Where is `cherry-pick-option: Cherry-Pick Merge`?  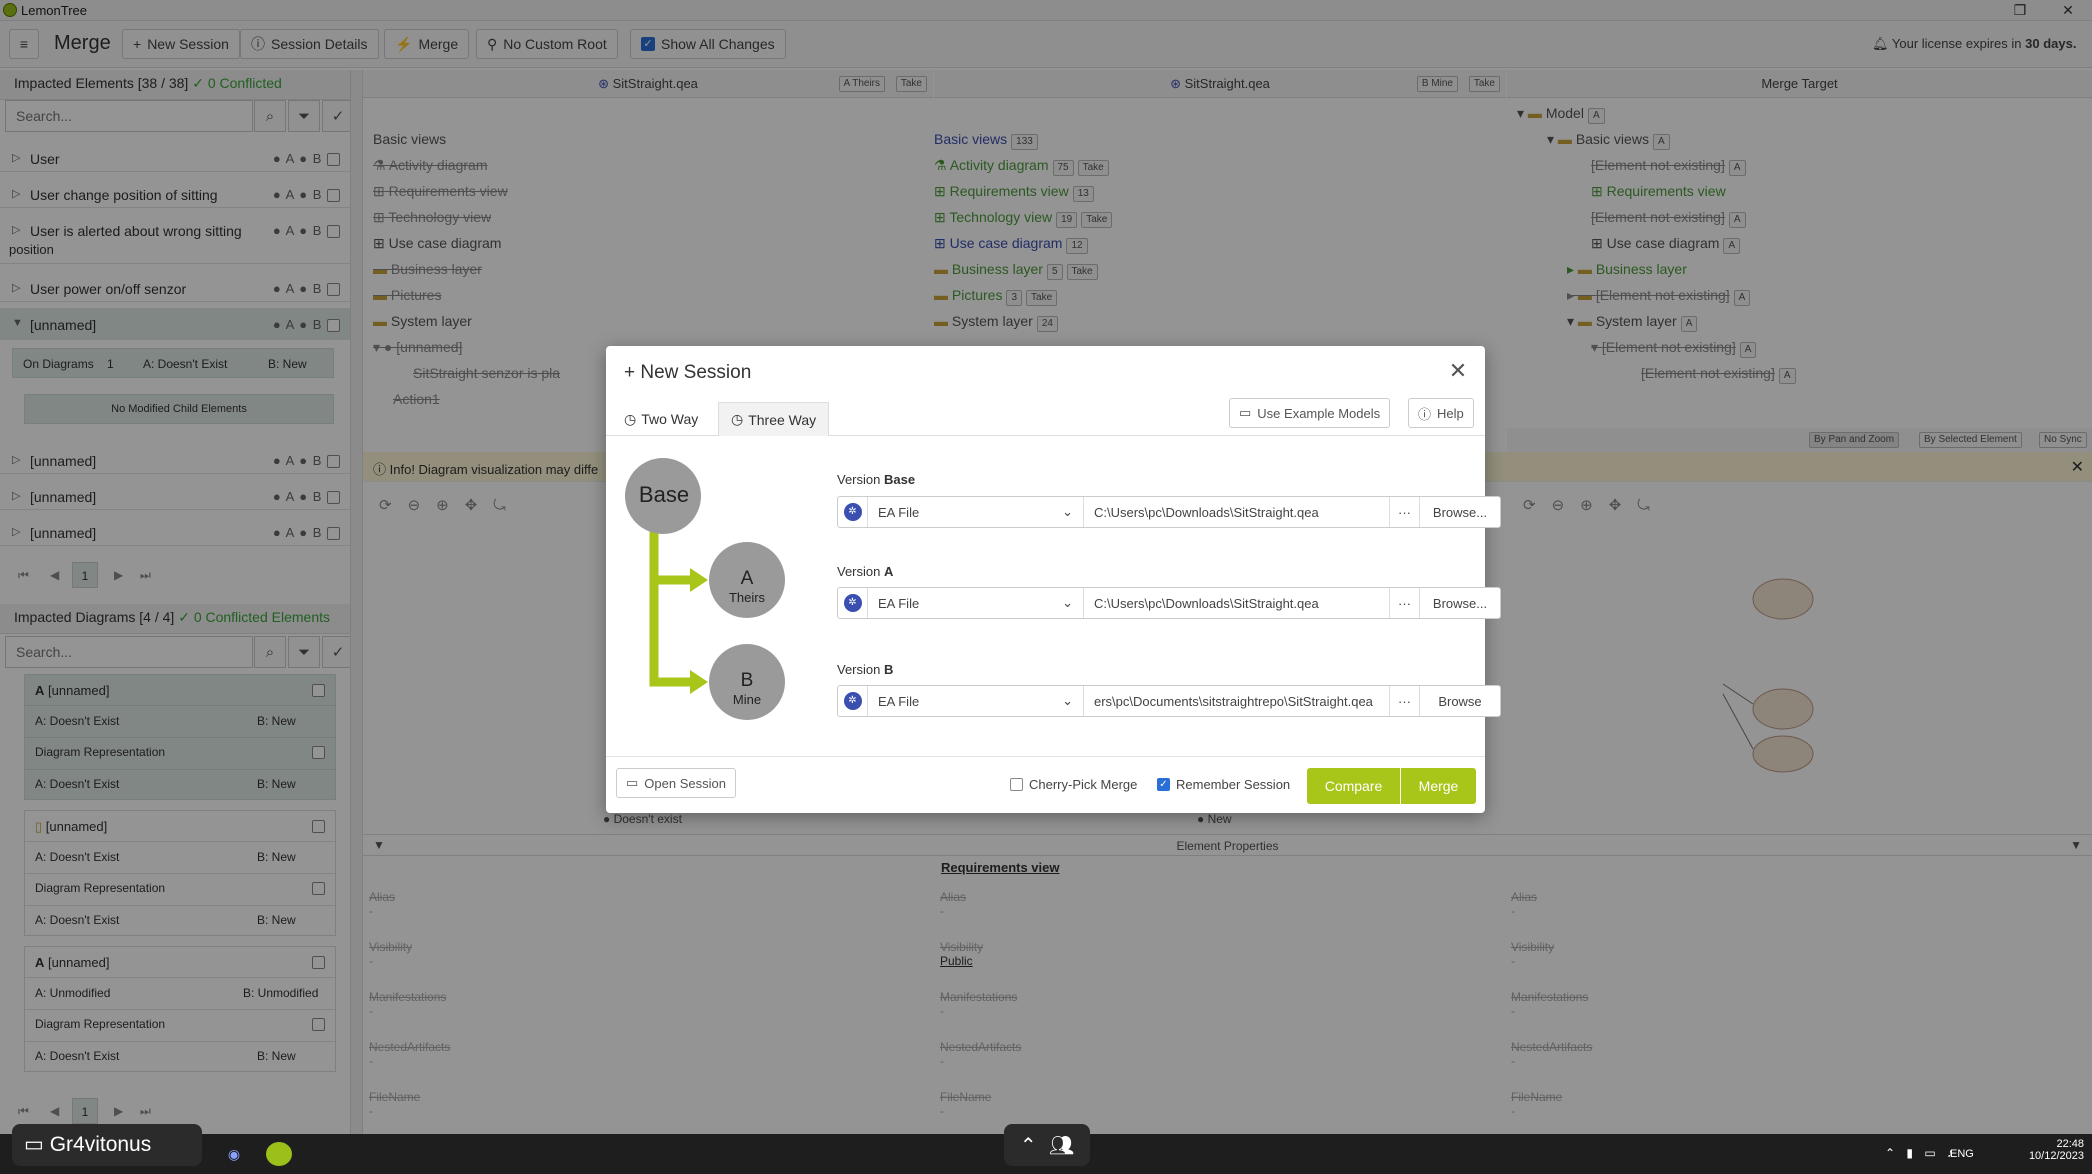 cherry-pick-option: Cherry-Pick Merge is located at coordinates (1073, 784).